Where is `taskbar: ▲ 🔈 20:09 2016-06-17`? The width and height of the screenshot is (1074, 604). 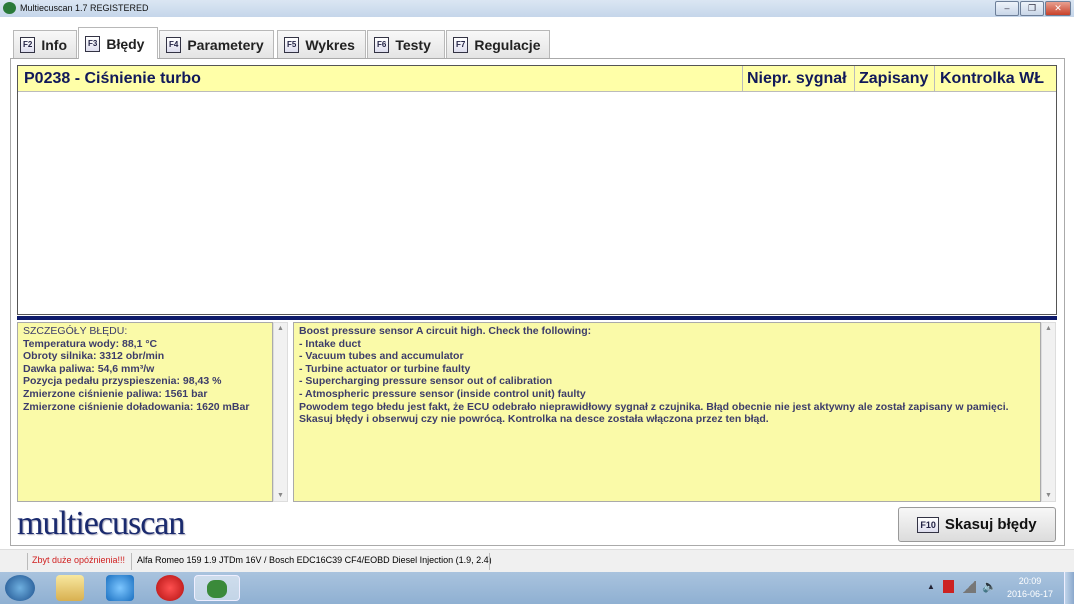
taskbar: ▲ 🔈 20:09 2016-06-17 is located at coordinates (537, 588).